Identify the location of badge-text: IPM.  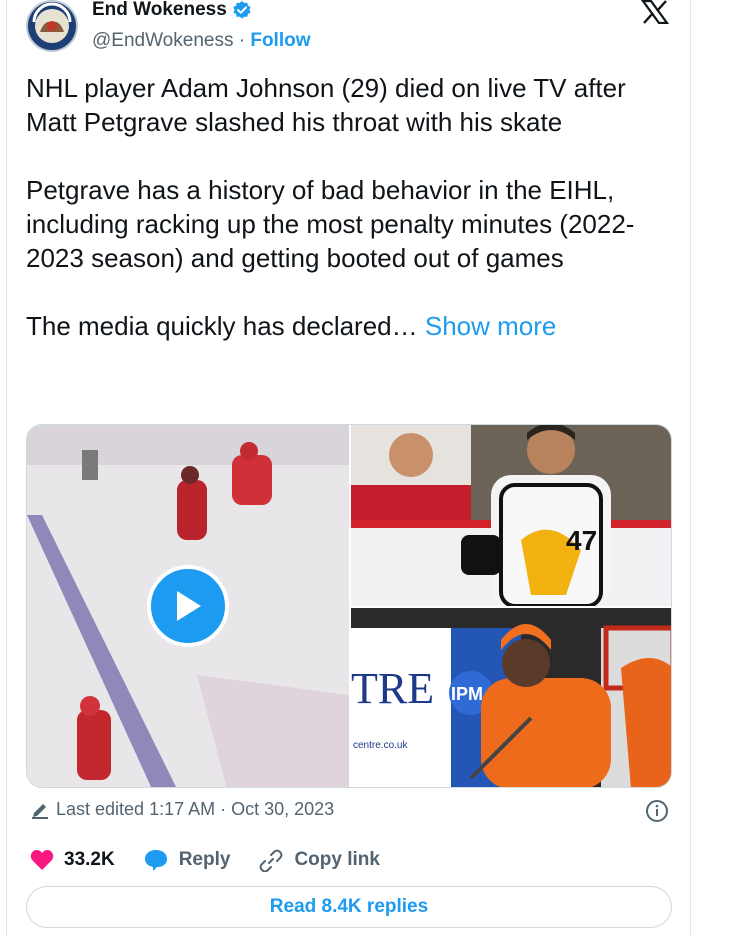
(467, 694).